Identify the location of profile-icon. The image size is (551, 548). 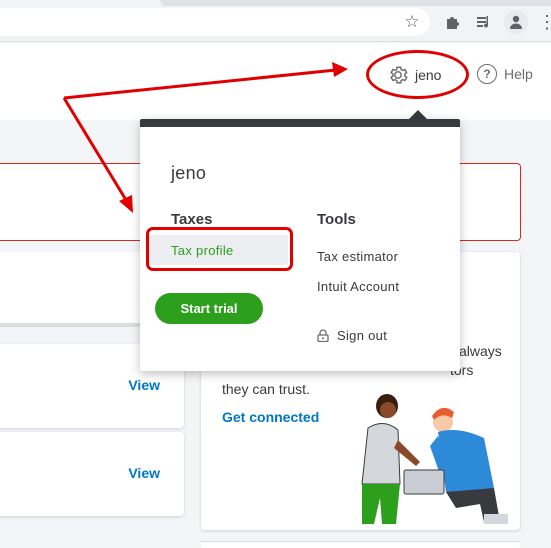
(516, 22).